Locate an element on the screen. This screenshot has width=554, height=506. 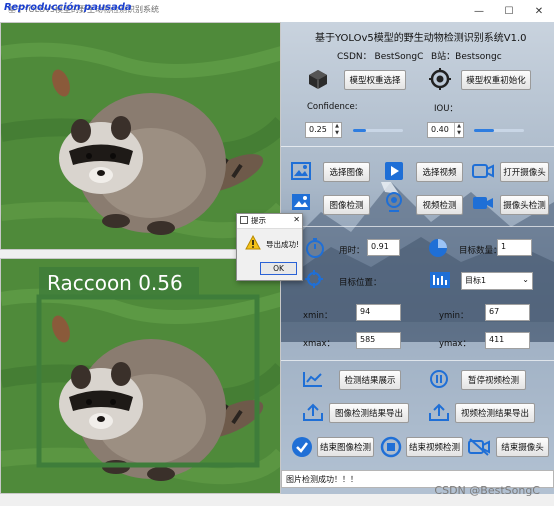
crosshair-icon is located at coordinates (314, 279).